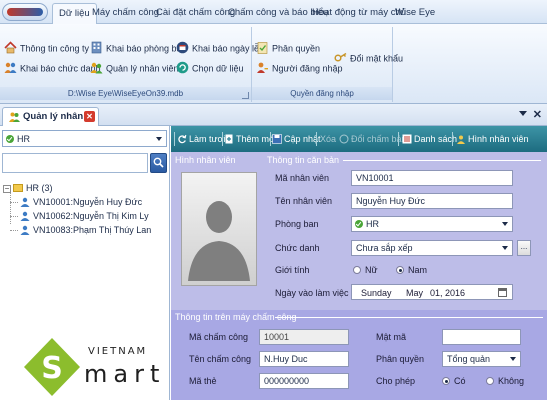 Image resolution: width=547 pixels, height=400 pixels. I want to click on svg-text: S, so click(52, 368).